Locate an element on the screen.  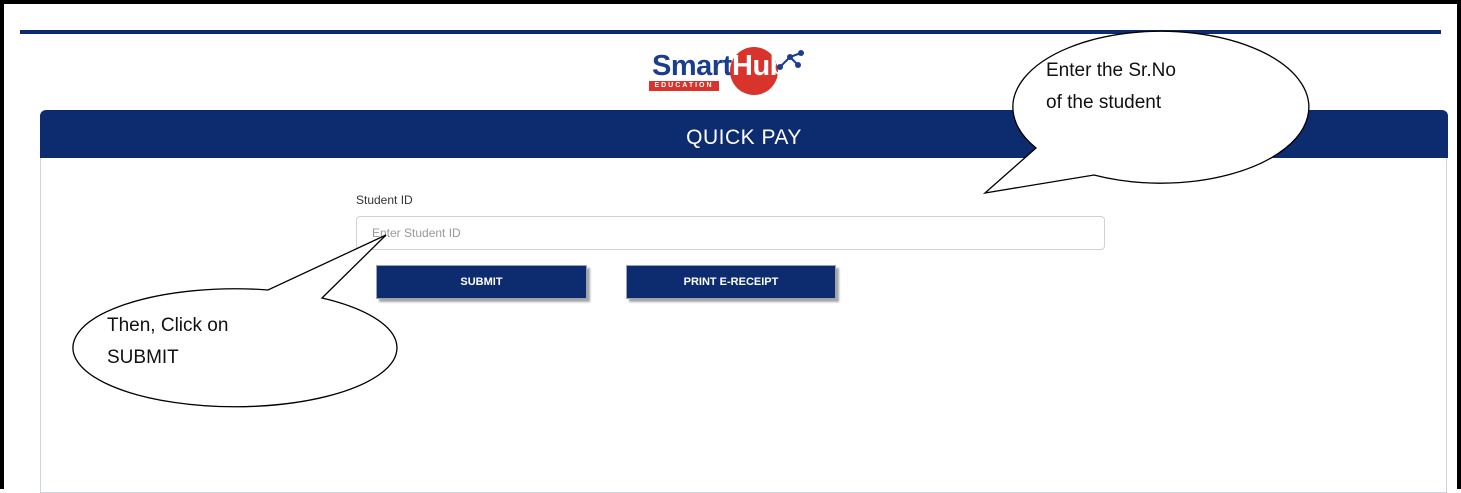
callout-1-line2: of the student is located at coordinates (1104, 102).